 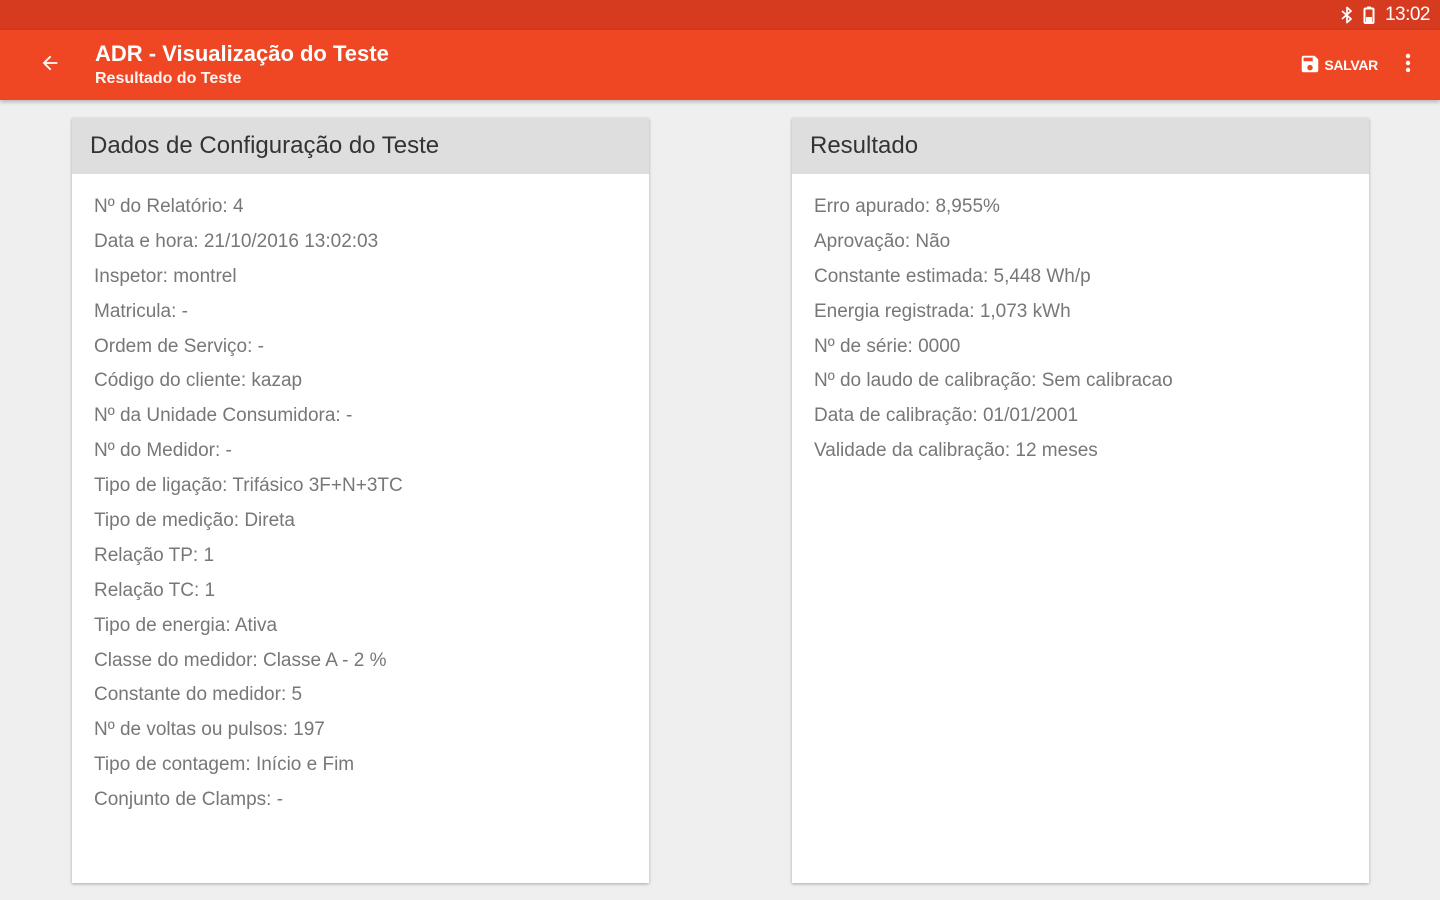 What do you see at coordinates (198, 695) in the screenshot?
I see `list-item: Constante do medidor: 5` at bounding box center [198, 695].